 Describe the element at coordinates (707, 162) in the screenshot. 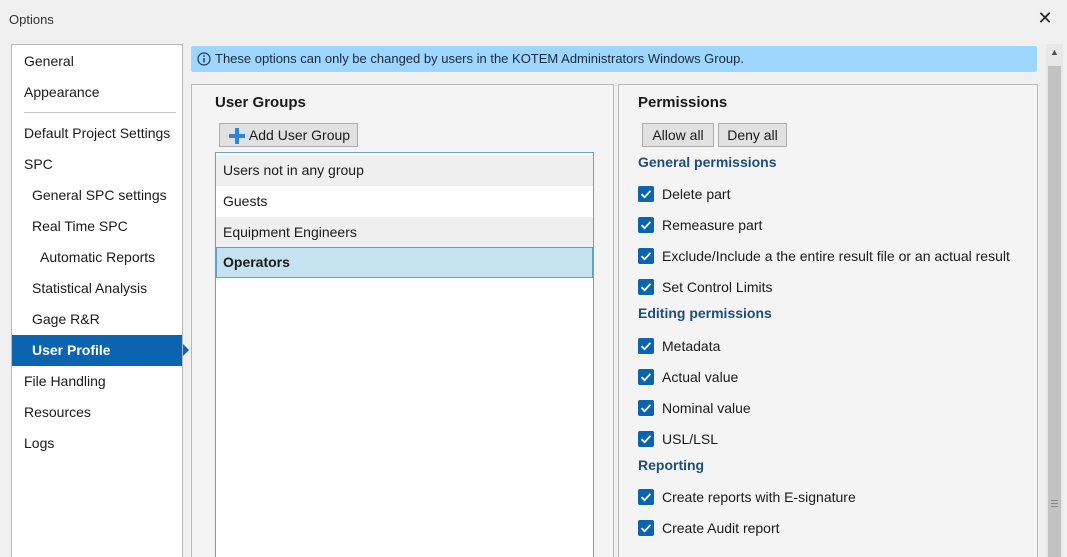

I see `general-permissions-heading: General permissions` at that location.